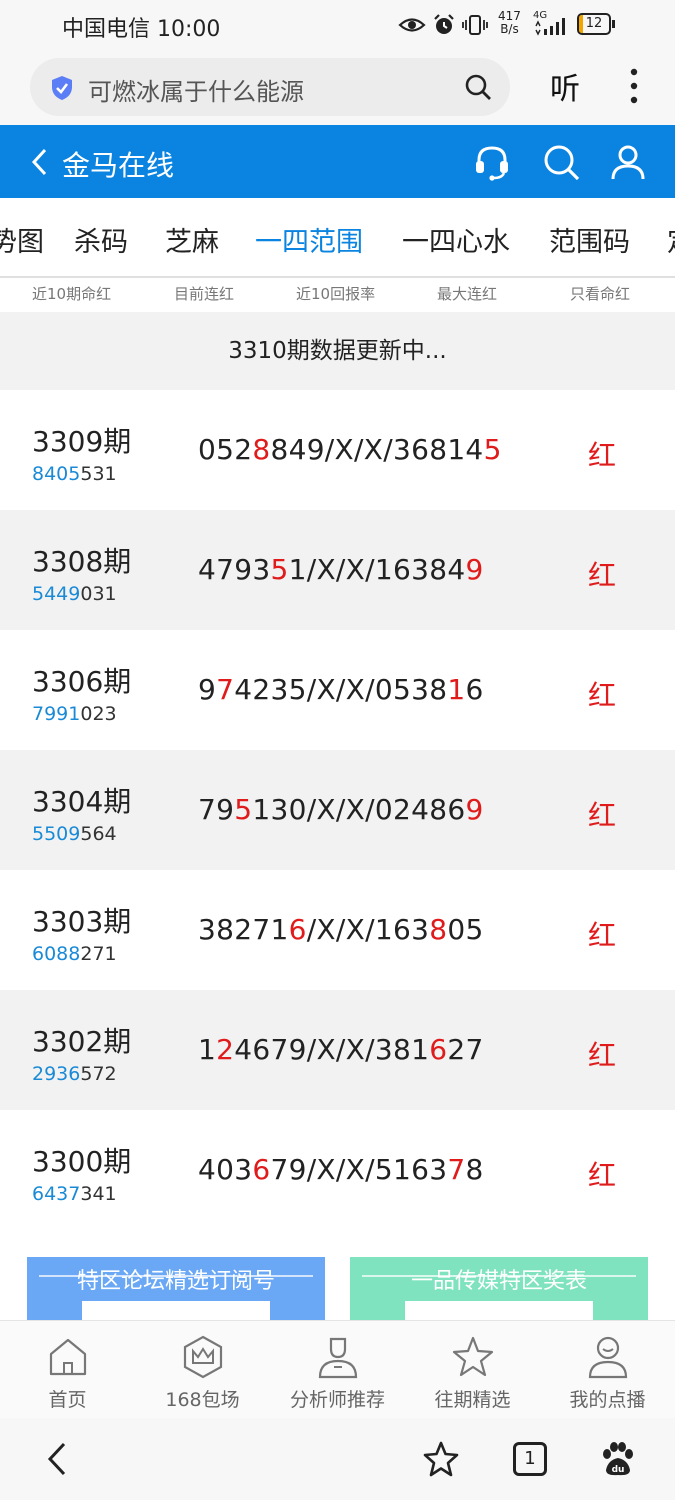 The width and height of the screenshot is (675, 1500). What do you see at coordinates (377, 449) in the screenshot?
I see `prediction-segment: 849/X/X/36814` at bounding box center [377, 449].